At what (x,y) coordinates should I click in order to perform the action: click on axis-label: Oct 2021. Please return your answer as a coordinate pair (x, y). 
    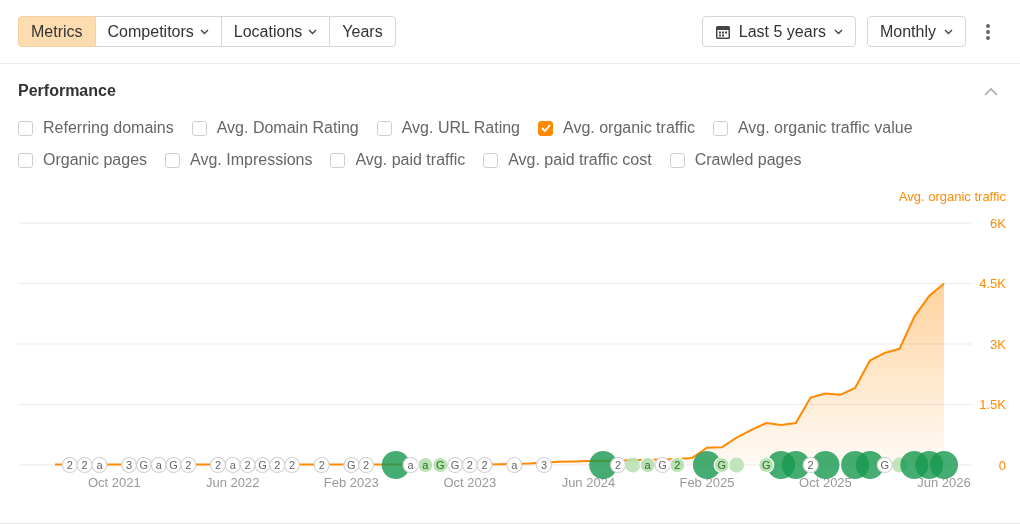
    Looking at the image, I should click on (114, 482).